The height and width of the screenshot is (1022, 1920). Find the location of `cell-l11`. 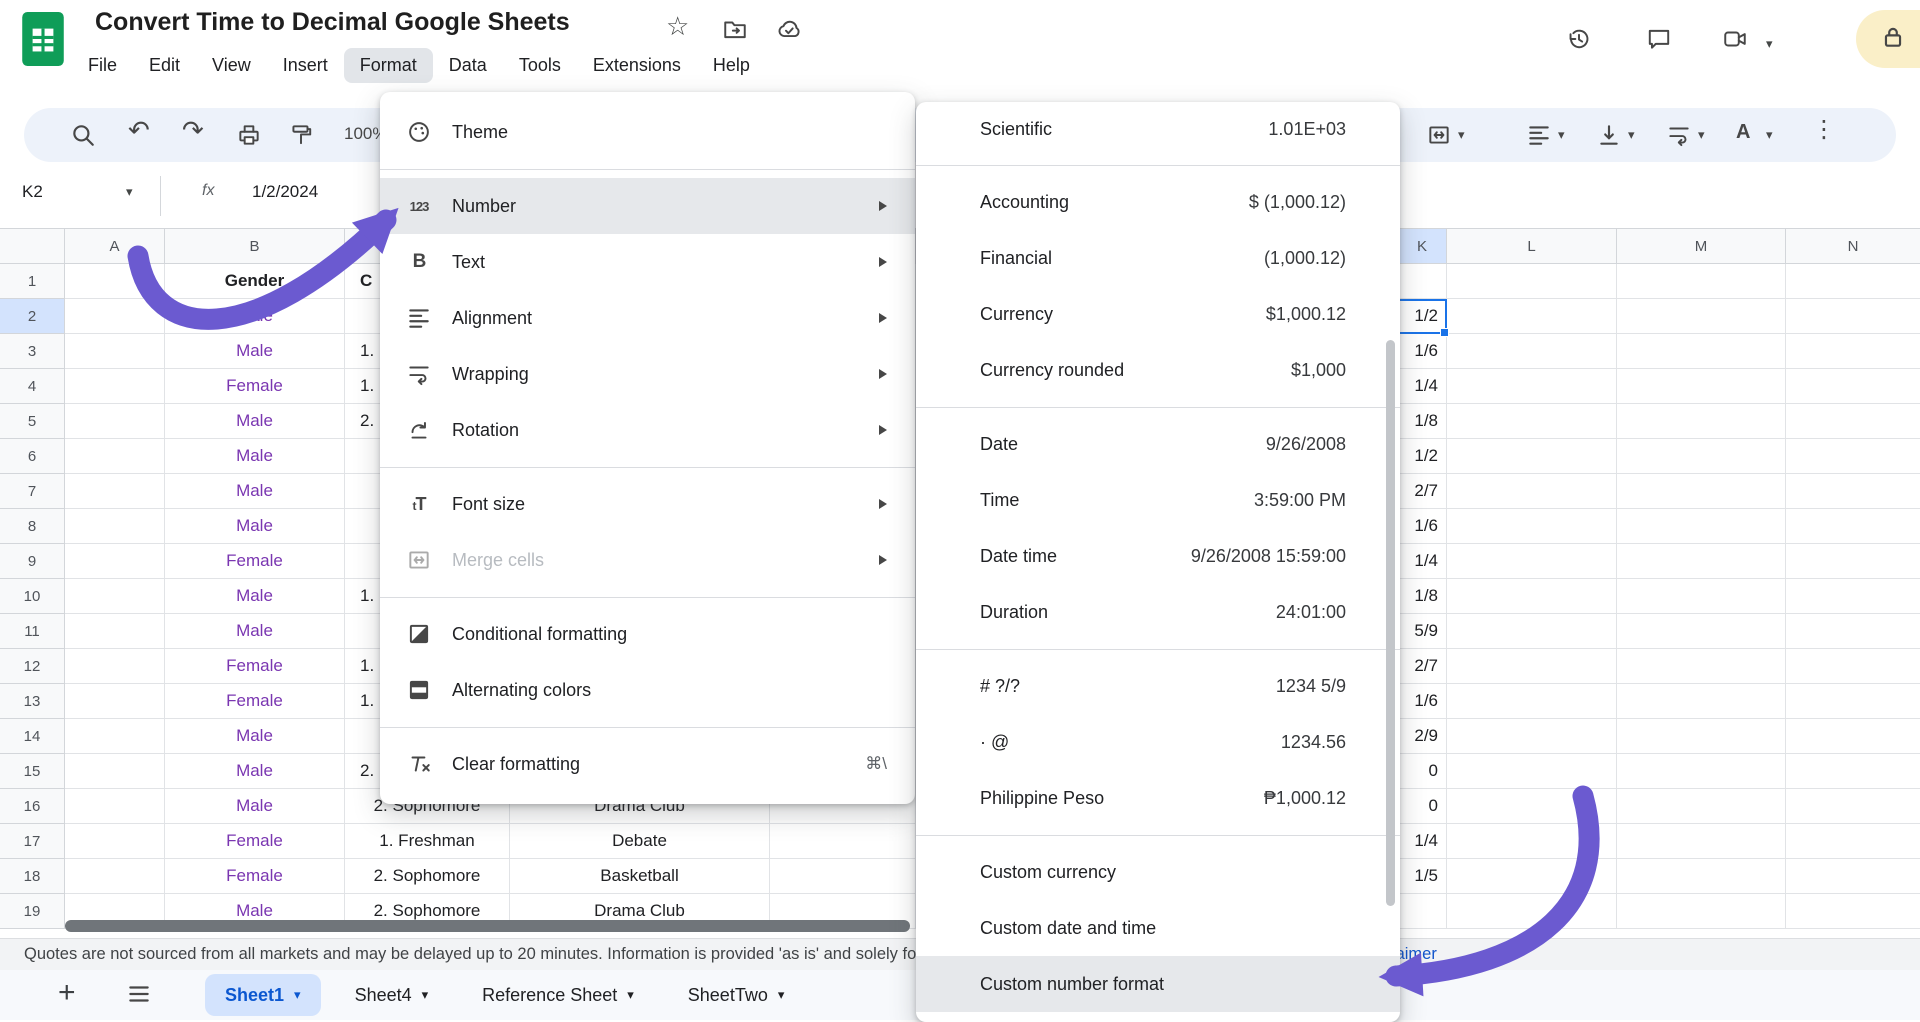

cell-l11 is located at coordinates (1532, 631).